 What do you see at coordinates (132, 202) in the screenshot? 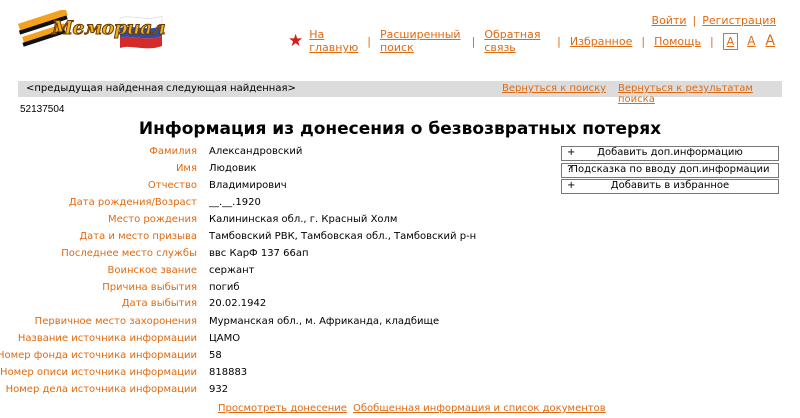
I see `field-label: Дата рождения/Возраст` at bounding box center [132, 202].